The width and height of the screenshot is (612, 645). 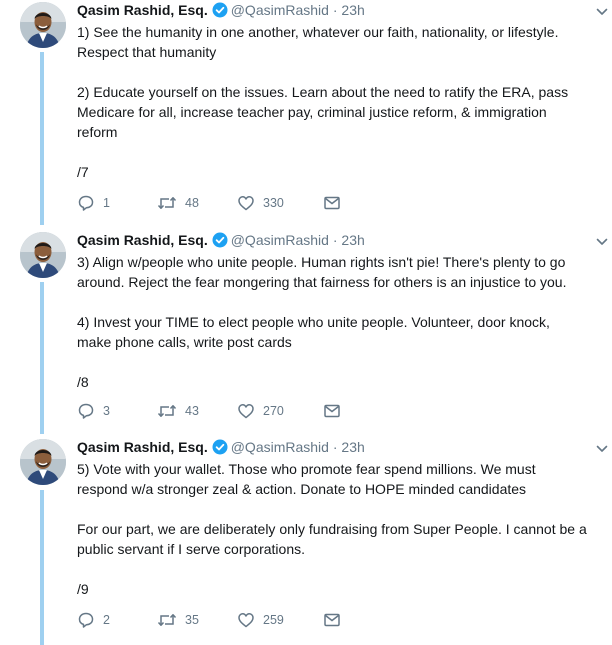 I want to click on like-button: 270, so click(x=280, y=411).